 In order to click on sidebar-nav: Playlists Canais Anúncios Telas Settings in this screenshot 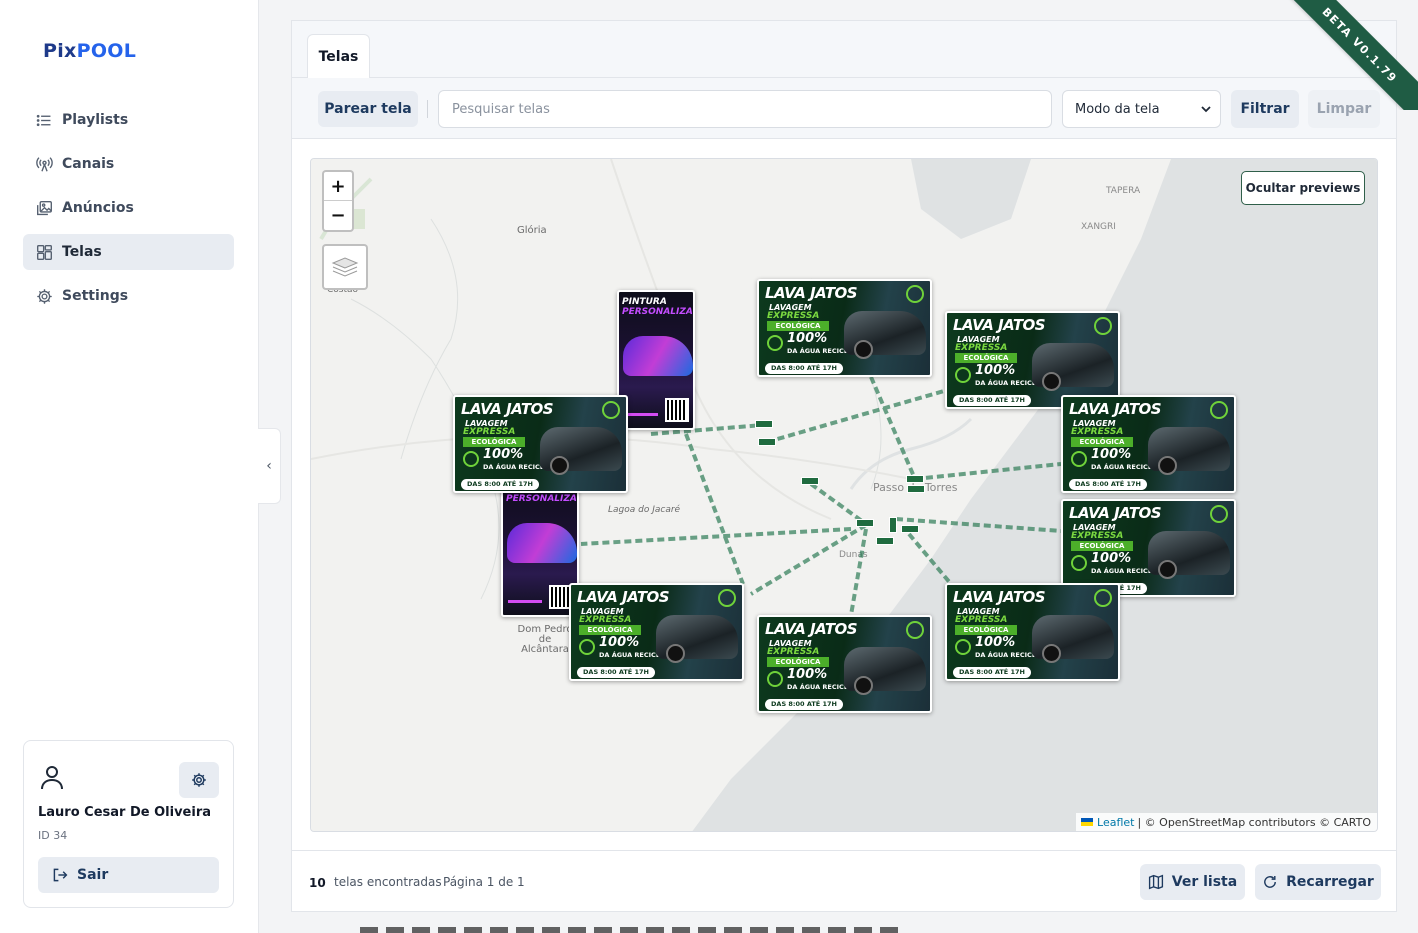, I will do `click(128, 212)`.